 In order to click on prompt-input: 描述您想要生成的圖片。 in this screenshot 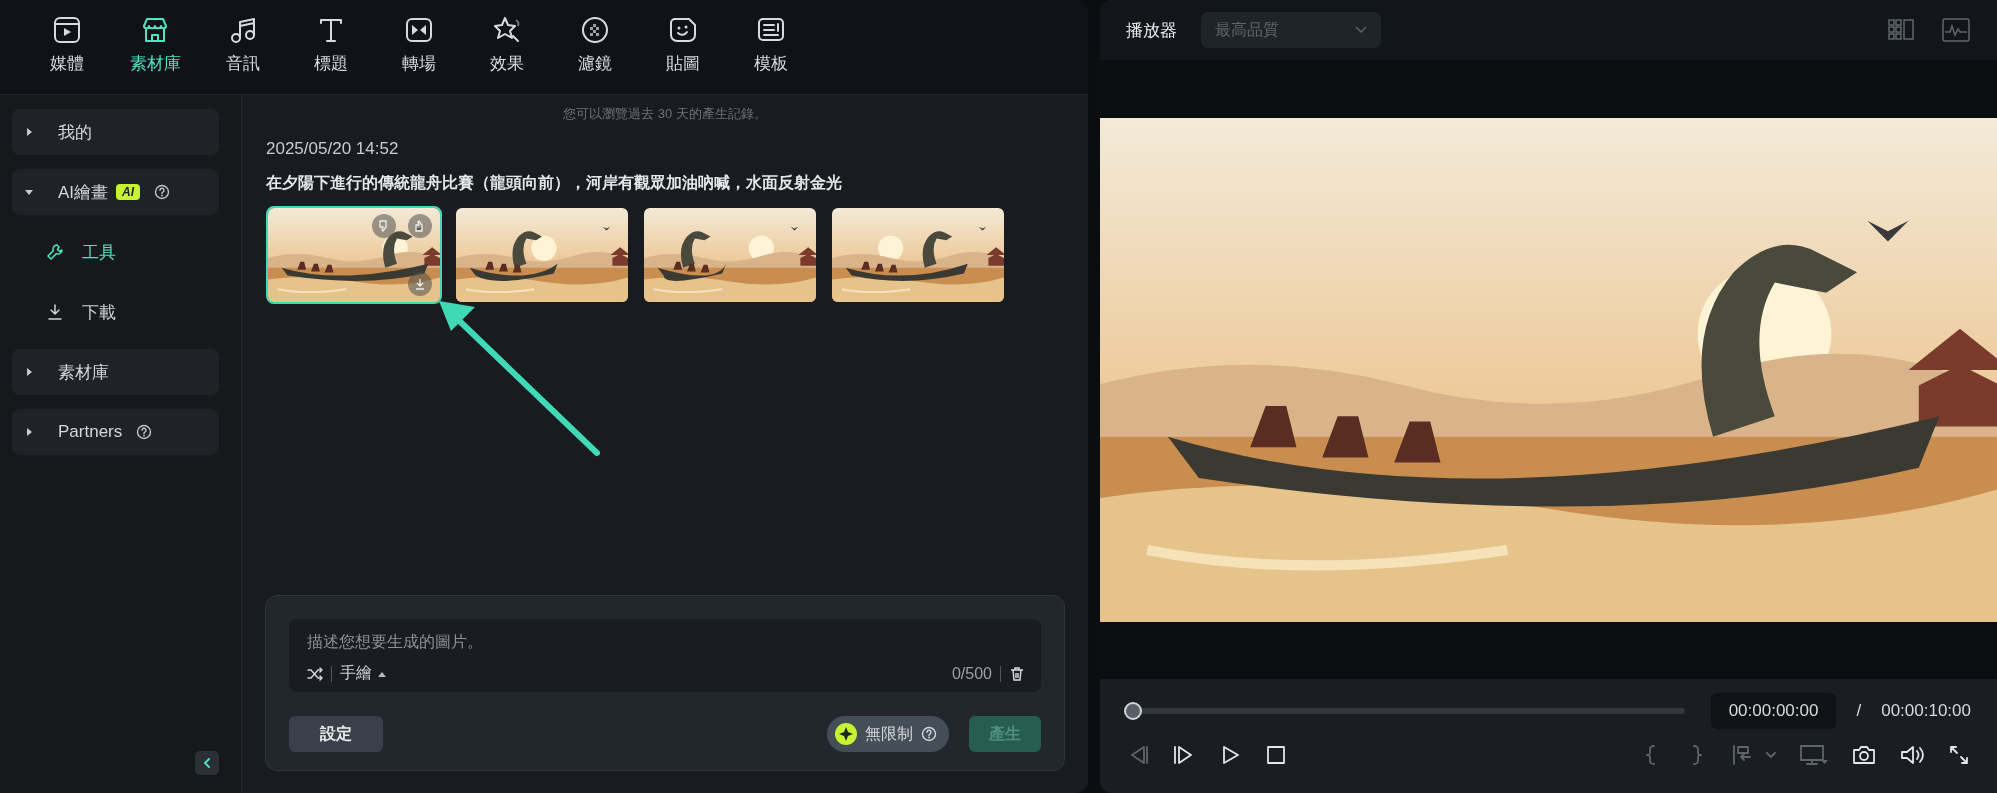, I will do `click(666, 642)`.